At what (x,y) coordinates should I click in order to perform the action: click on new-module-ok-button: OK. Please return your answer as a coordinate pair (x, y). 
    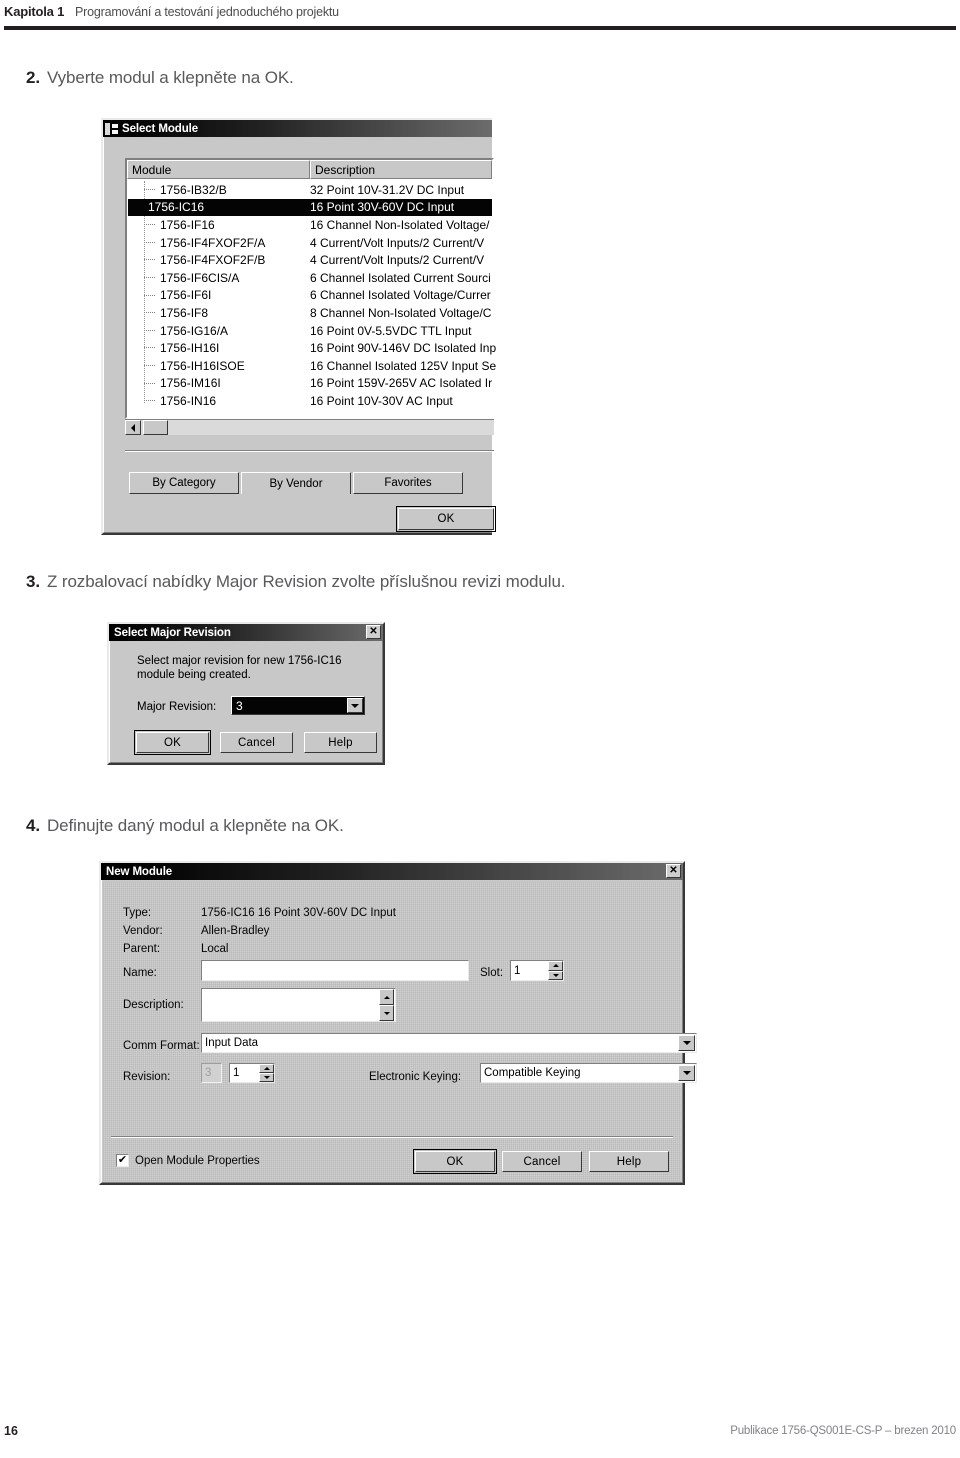
    Looking at the image, I should click on (455, 1161).